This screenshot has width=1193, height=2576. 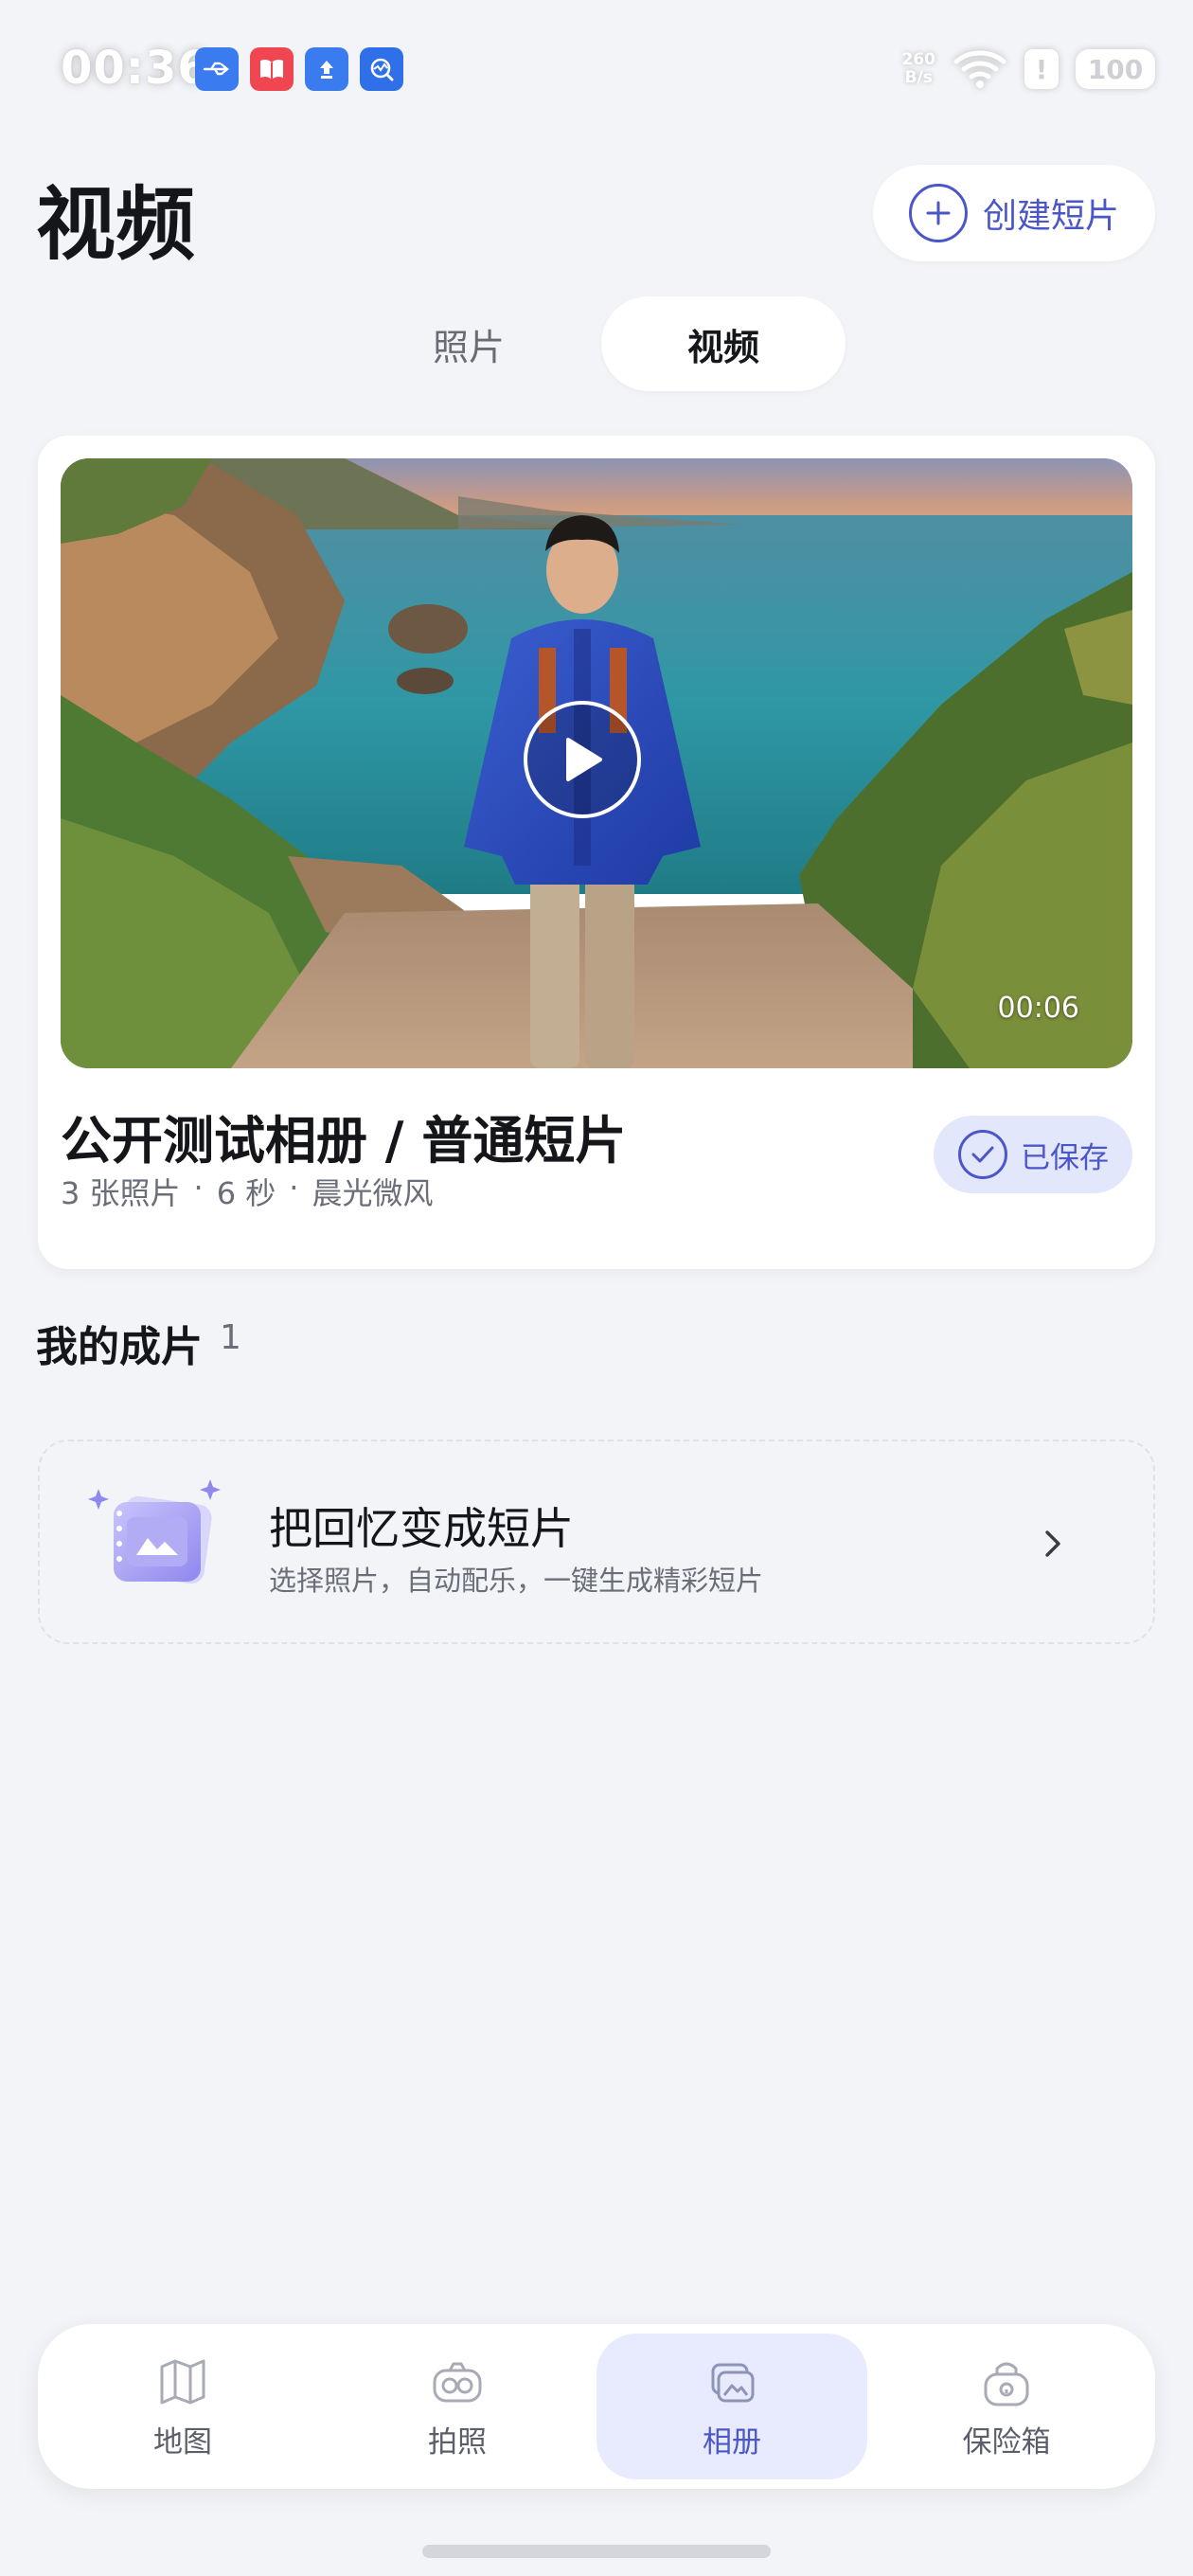 What do you see at coordinates (230, 1337) in the screenshot?
I see `my-clips-count: 1` at bounding box center [230, 1337].